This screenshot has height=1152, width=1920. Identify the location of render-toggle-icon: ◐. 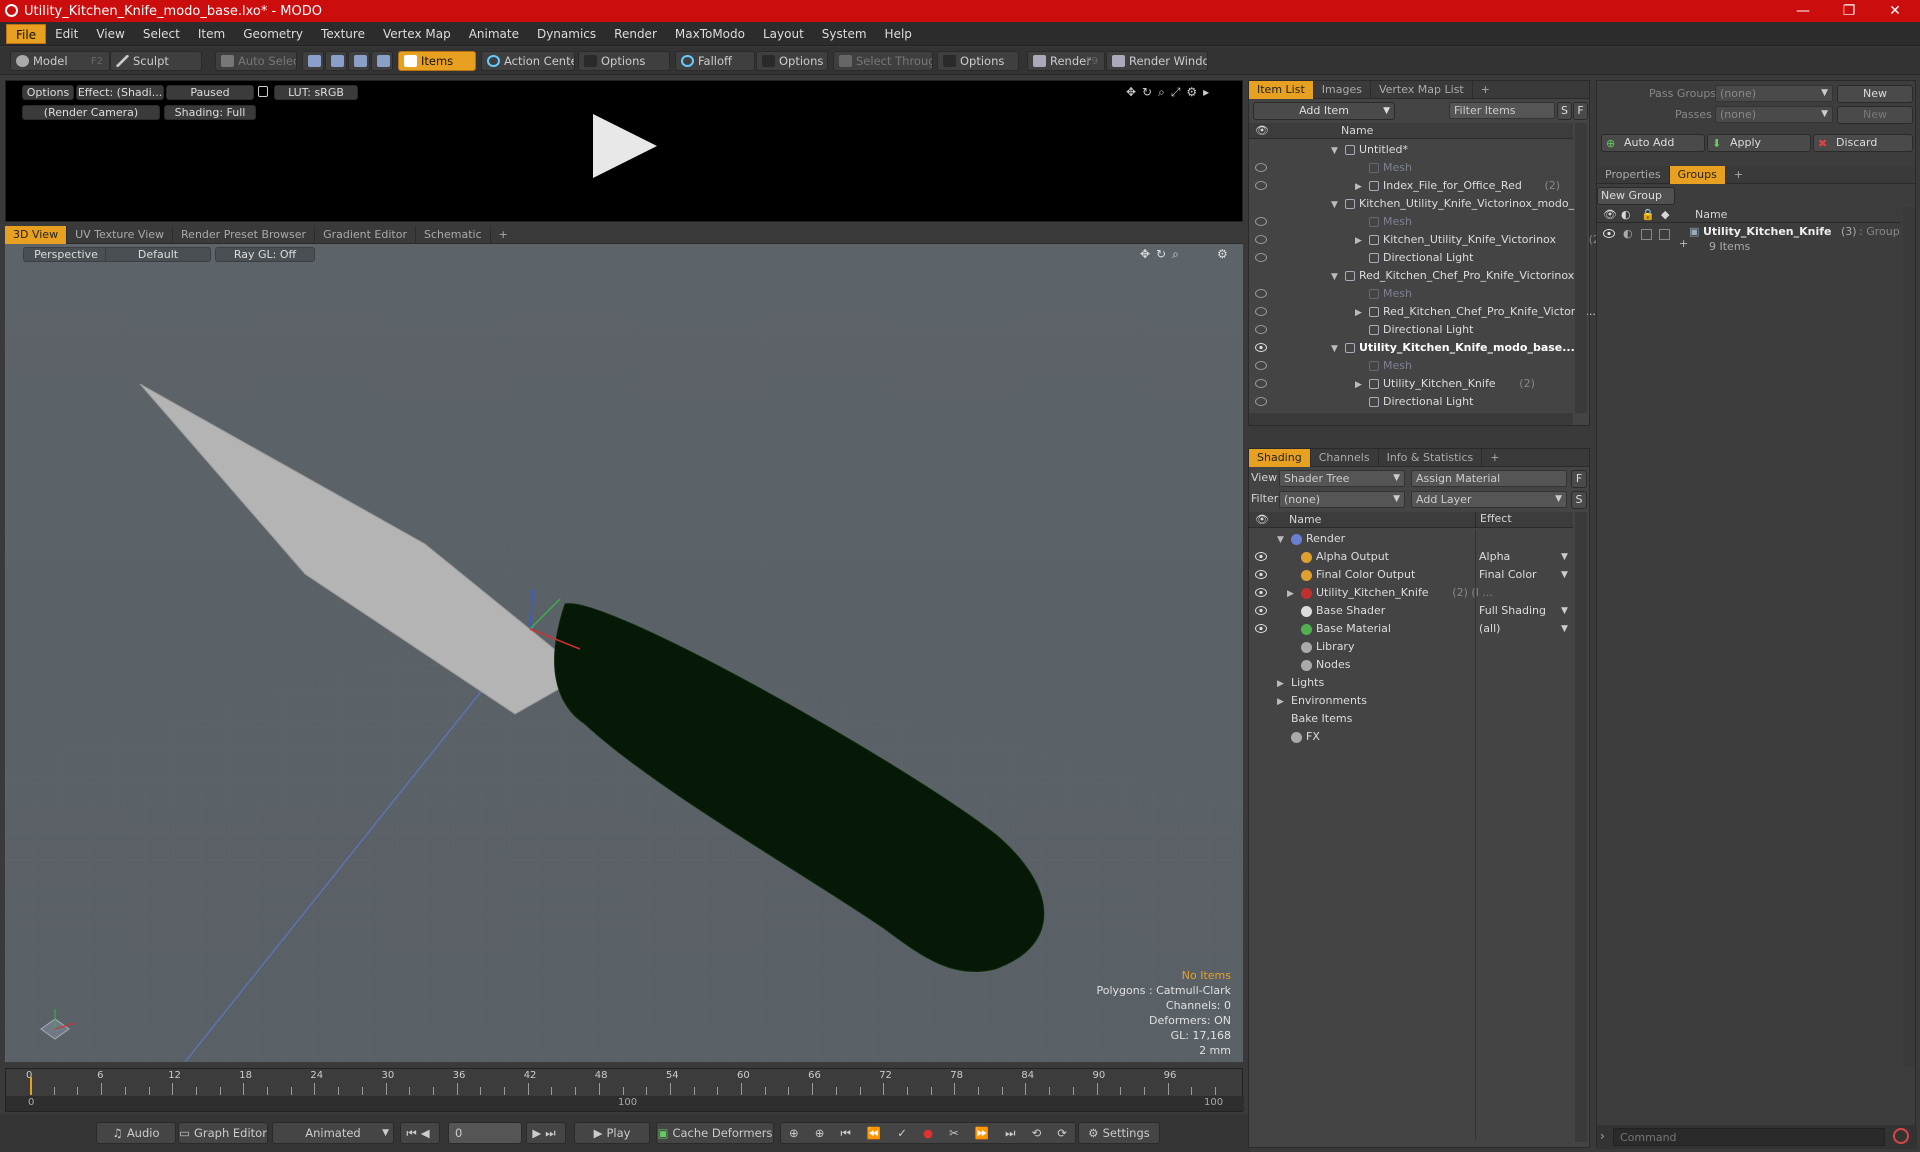
(1628, 233).